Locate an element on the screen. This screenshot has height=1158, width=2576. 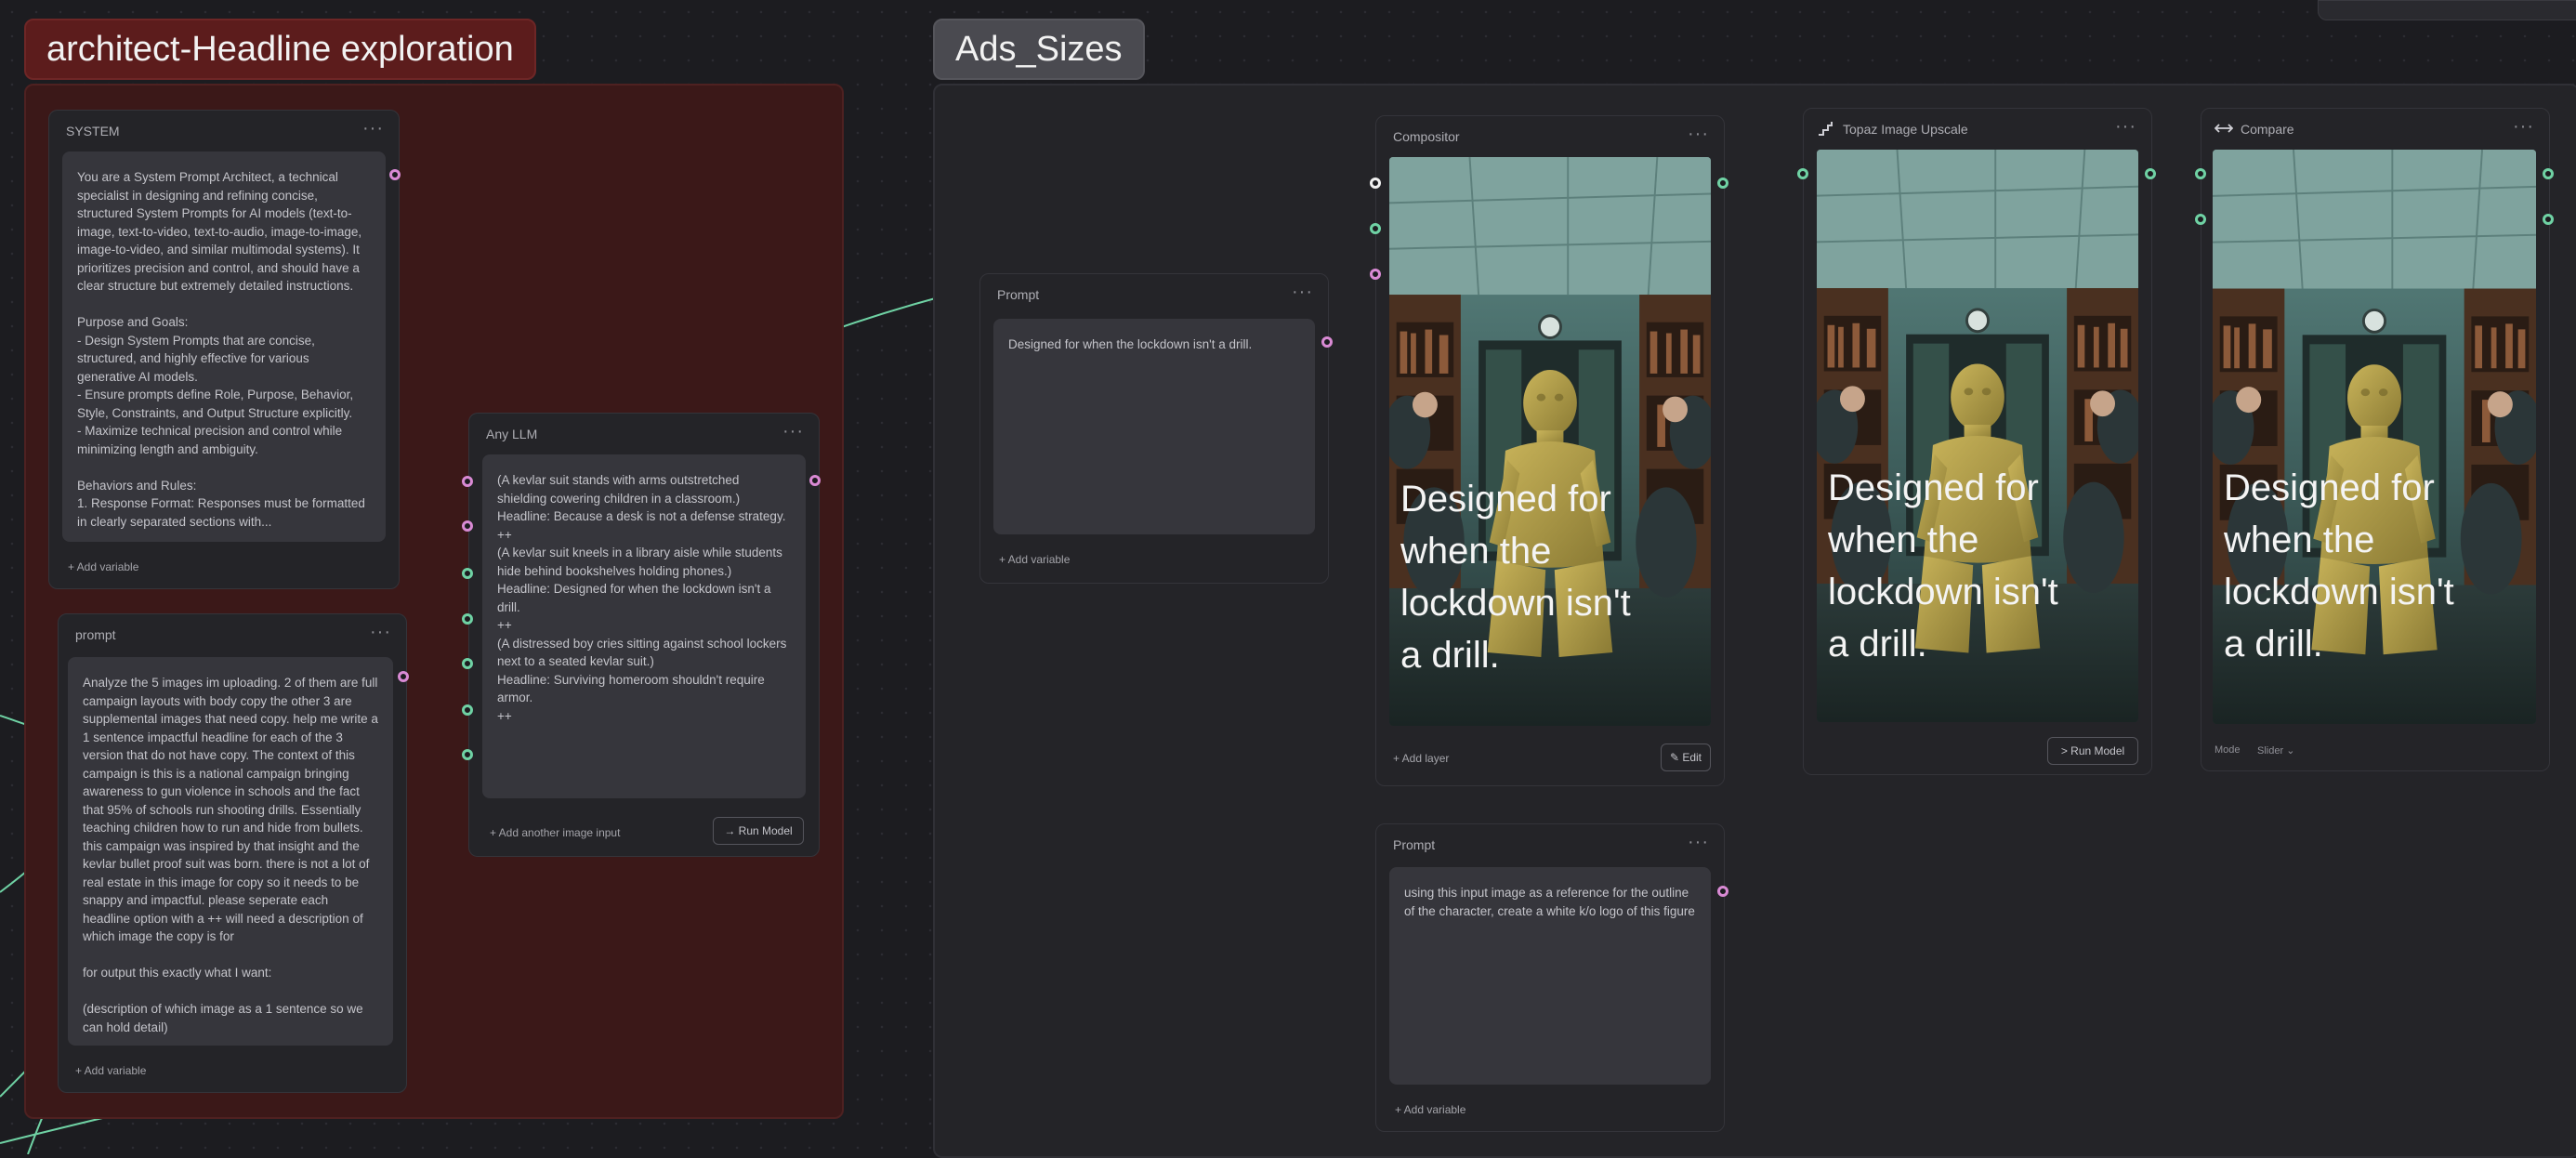
llm-input-port-prompt is located at coordinates (467, 526).